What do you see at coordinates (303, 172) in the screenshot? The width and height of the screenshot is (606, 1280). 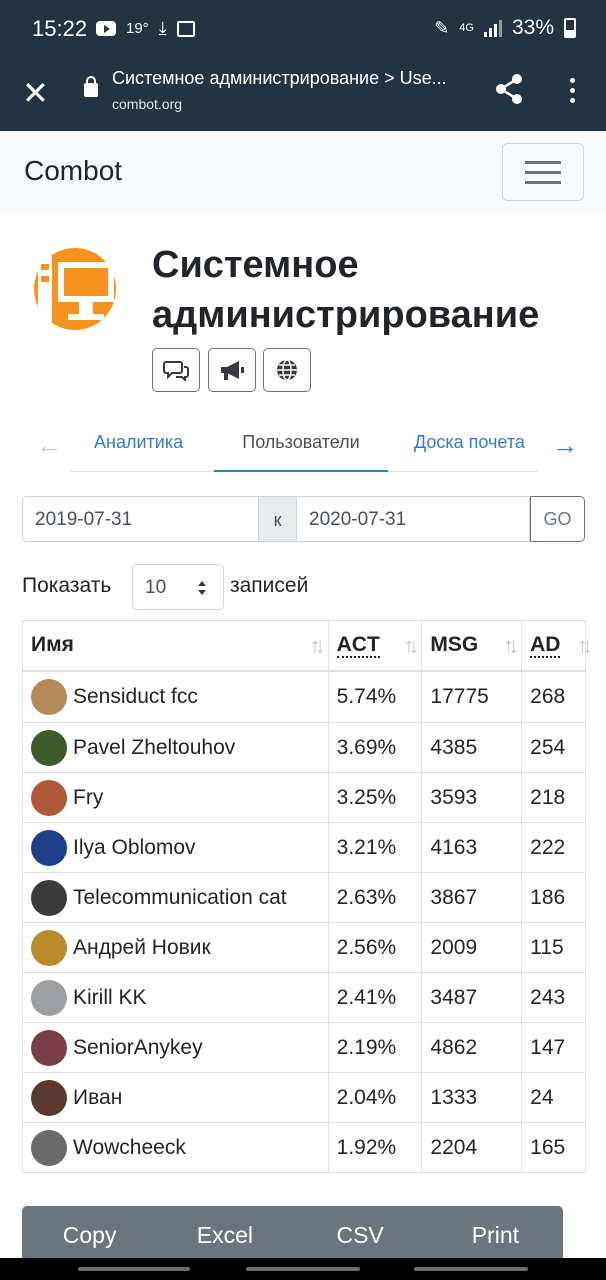 I see `site-navbar: Combot` at bounding box center [303, 172].